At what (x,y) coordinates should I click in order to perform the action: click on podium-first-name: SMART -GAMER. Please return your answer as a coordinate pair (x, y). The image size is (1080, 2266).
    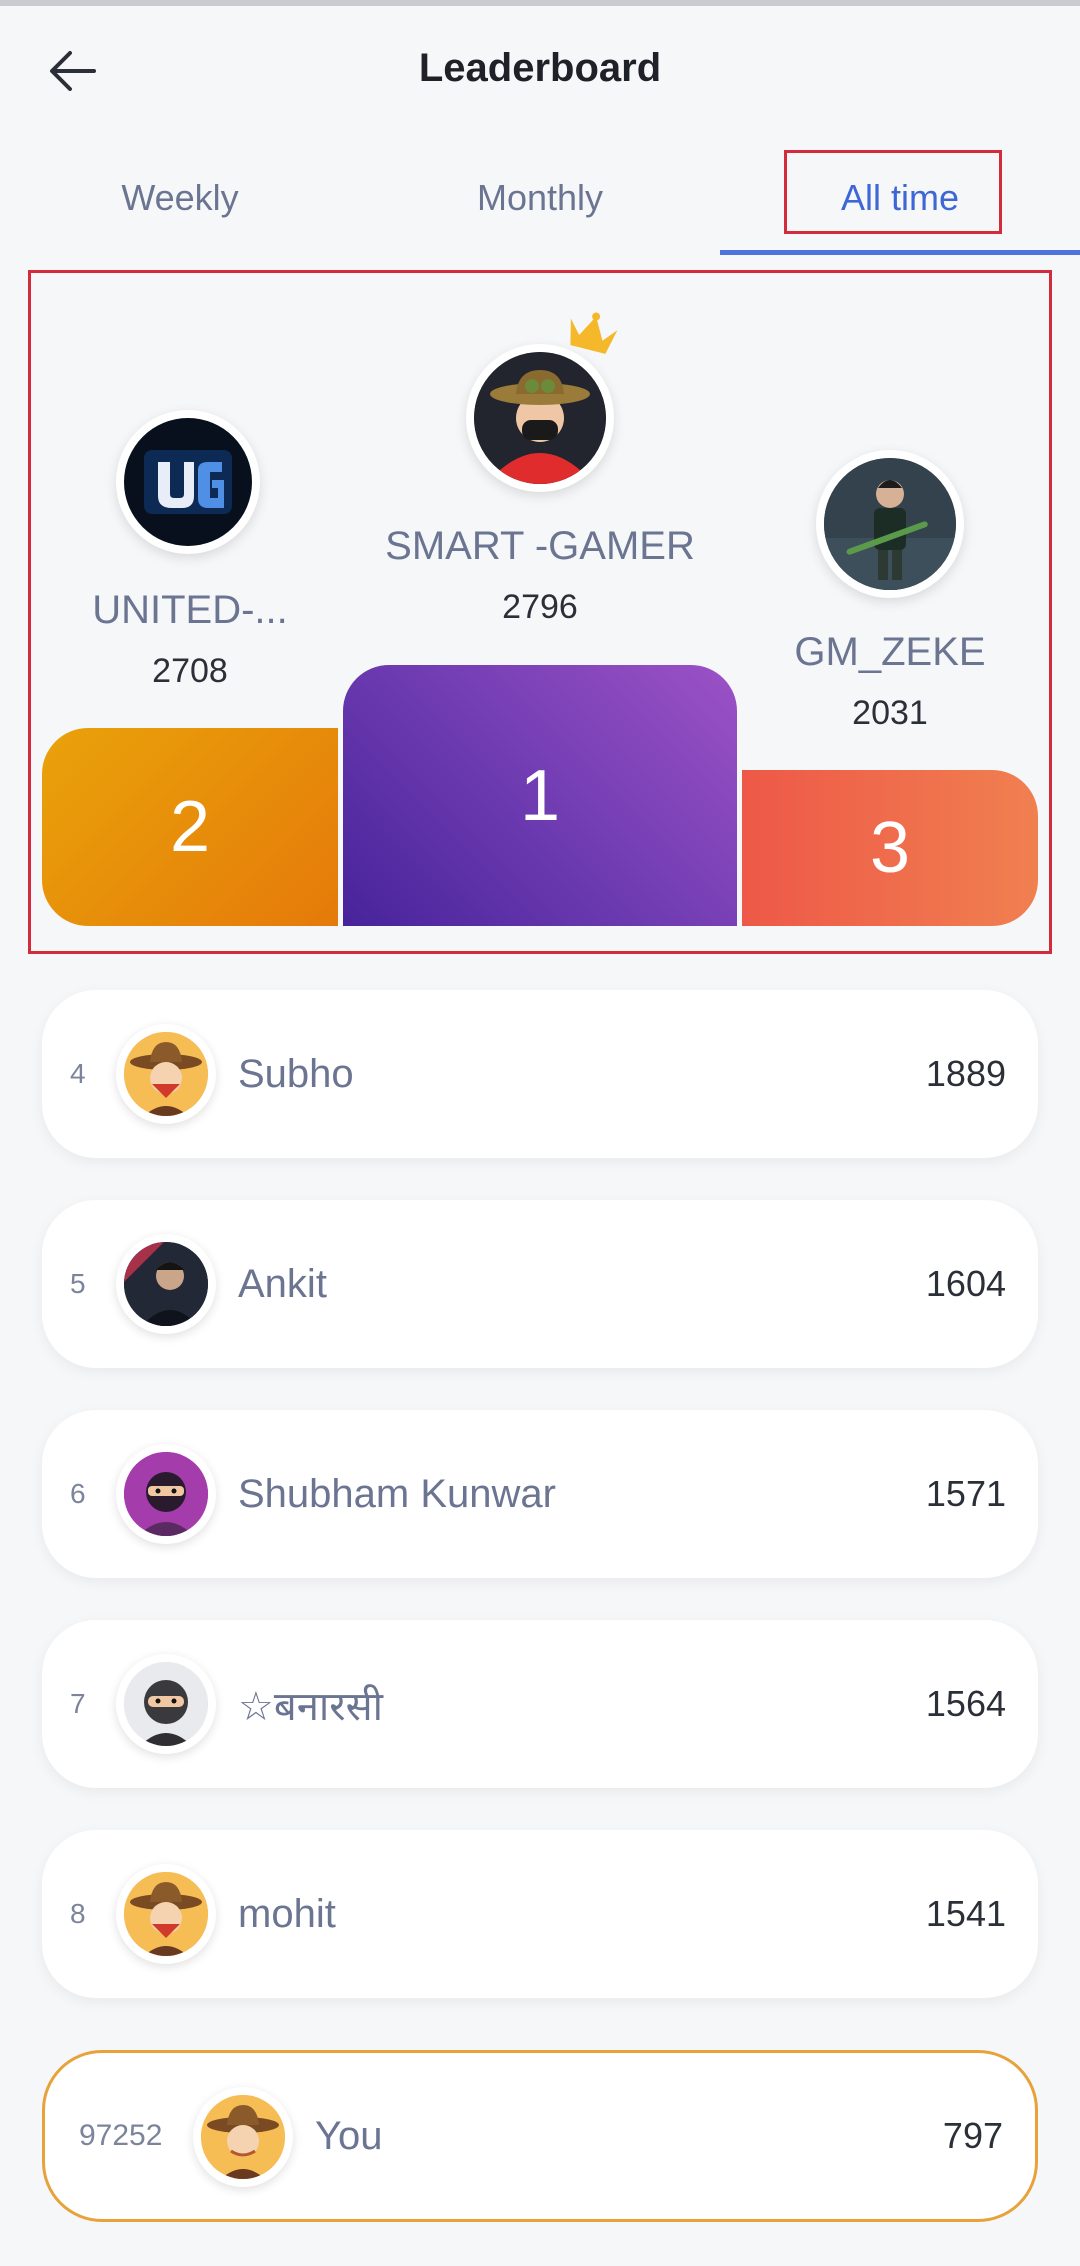
    Looking at the image, I should click on (540, 546).